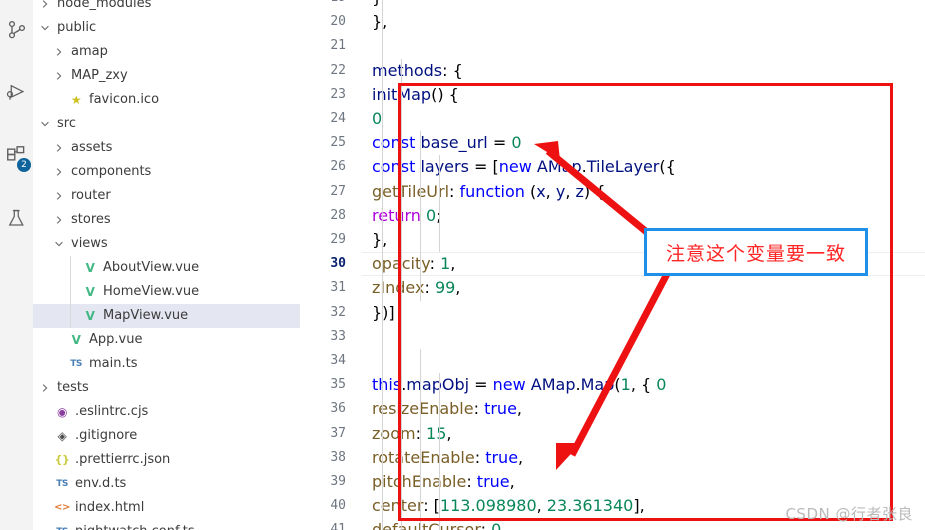  I want to click on line-number: 25, so click(338, 143).